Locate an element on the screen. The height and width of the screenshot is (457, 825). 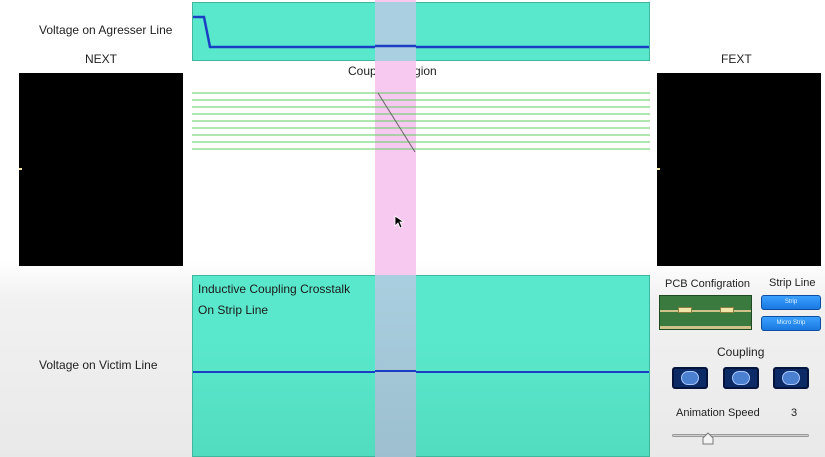
coupling-low-button is located at coordinates (690, 378).